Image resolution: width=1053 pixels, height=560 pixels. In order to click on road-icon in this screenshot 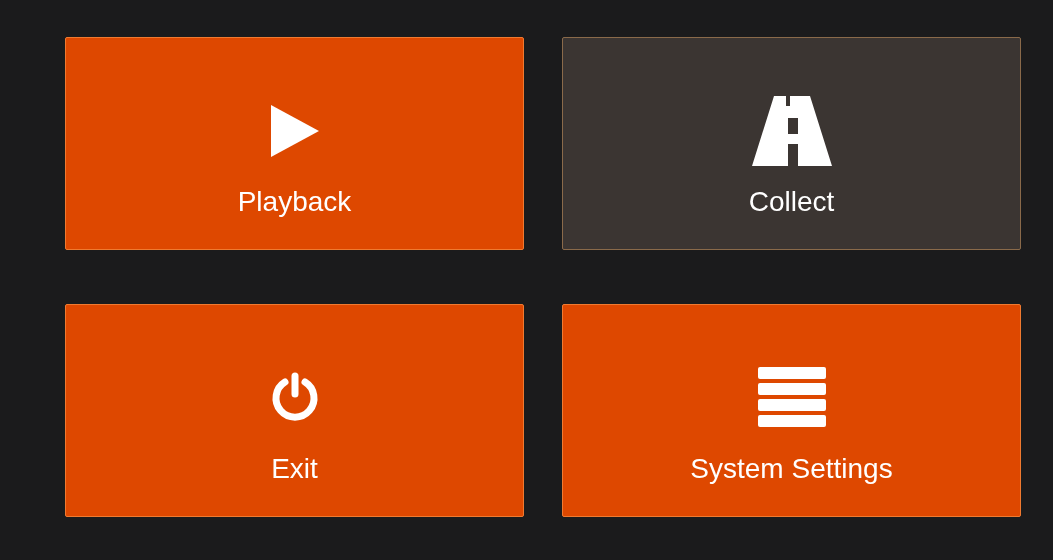, I will do `click(791, 131)`.